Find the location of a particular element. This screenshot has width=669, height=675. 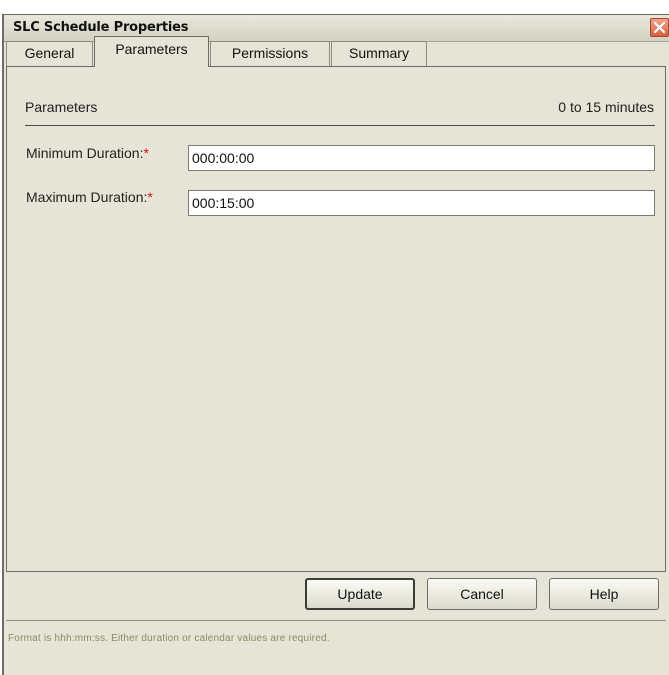

close-icon is located at coordinates (659, 27).